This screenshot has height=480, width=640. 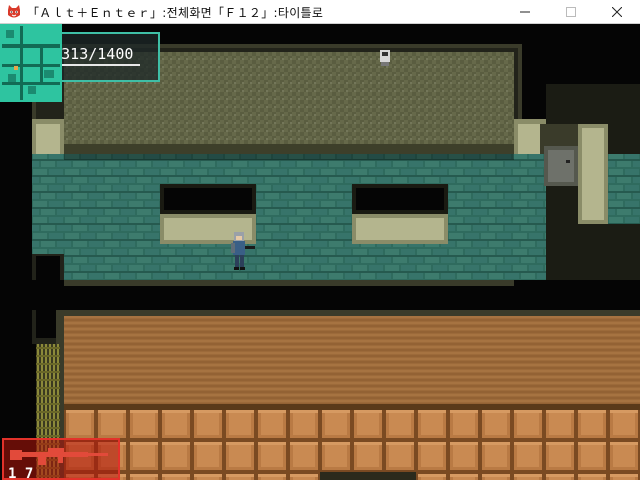 What do you see at coordinates (59, 456) in the screenshot?
I see `rifle-icon` at bounding box center [59, 456].